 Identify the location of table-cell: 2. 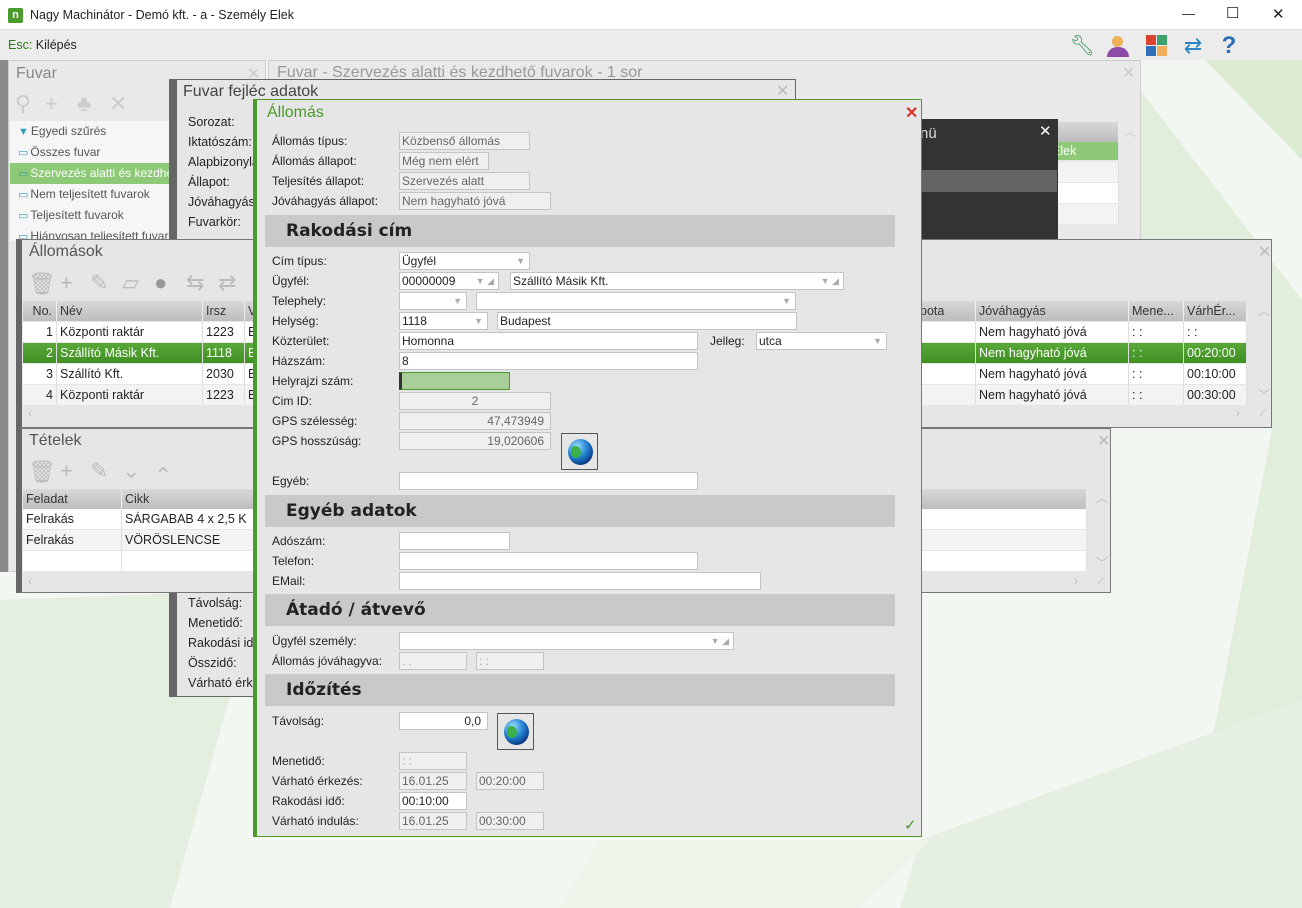
(40, 353).